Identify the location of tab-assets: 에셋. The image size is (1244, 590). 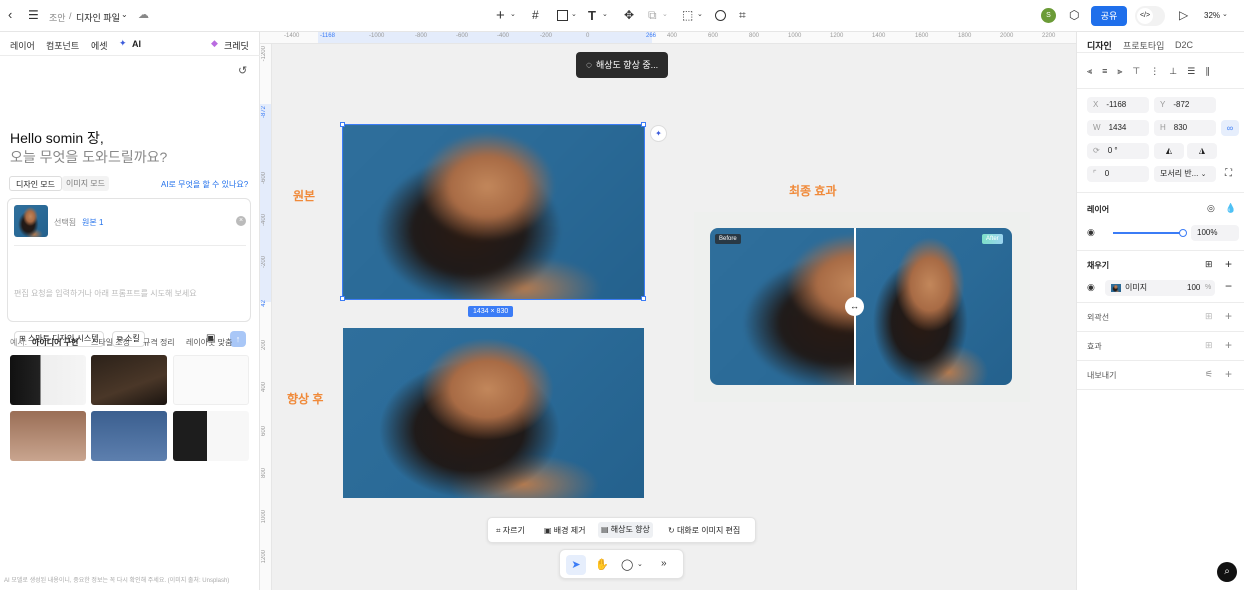
(99, 45).